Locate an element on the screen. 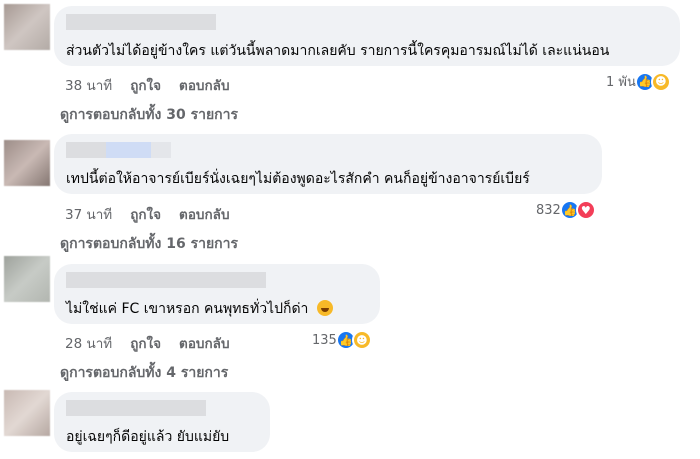 Image resolution: width=700 pixels, height=459 pixels. view-replies-text: ดูการตอบกลับทั้ง 4 รายการ is located at coordinates (144, 373).